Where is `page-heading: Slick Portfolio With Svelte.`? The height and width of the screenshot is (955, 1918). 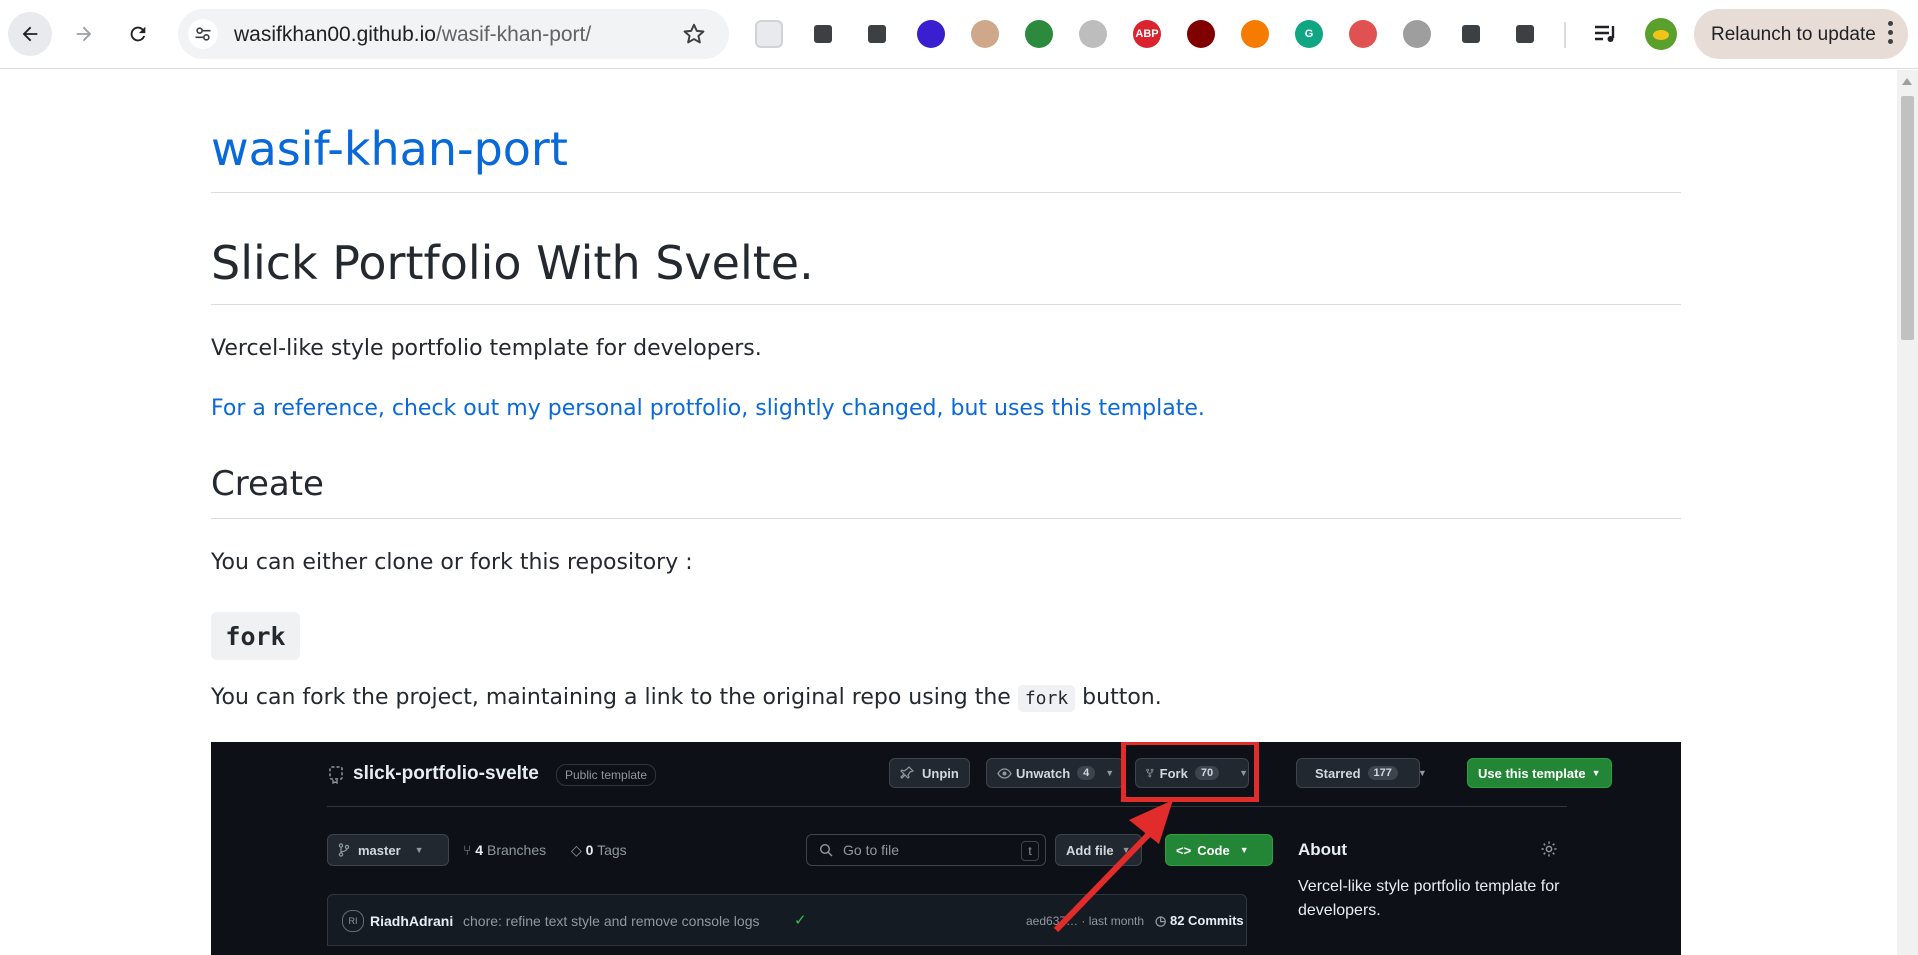
page-heading: Slick Portfolio With Svelte. is located at coordinates (512, 263).